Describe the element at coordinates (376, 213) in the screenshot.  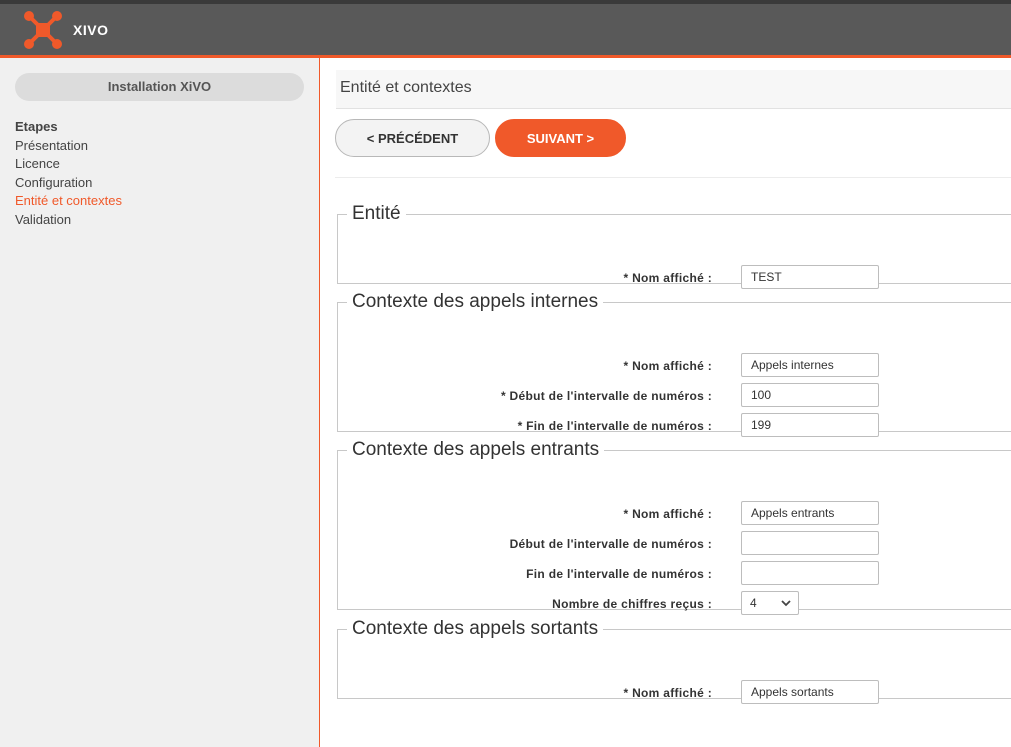
I see `section-entite-legend: Entité` at that location.